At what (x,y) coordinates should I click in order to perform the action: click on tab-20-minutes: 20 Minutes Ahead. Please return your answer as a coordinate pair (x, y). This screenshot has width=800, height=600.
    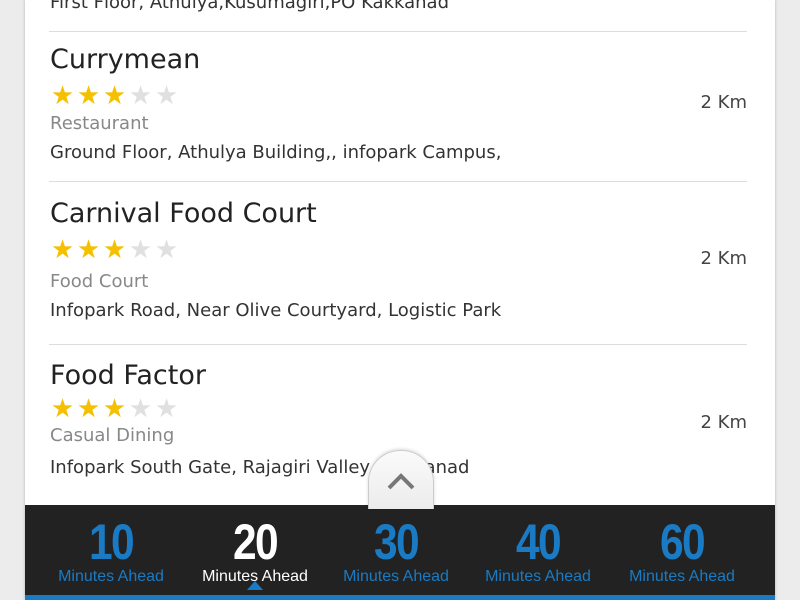
    Looking at the image, I should click on (255, 550).